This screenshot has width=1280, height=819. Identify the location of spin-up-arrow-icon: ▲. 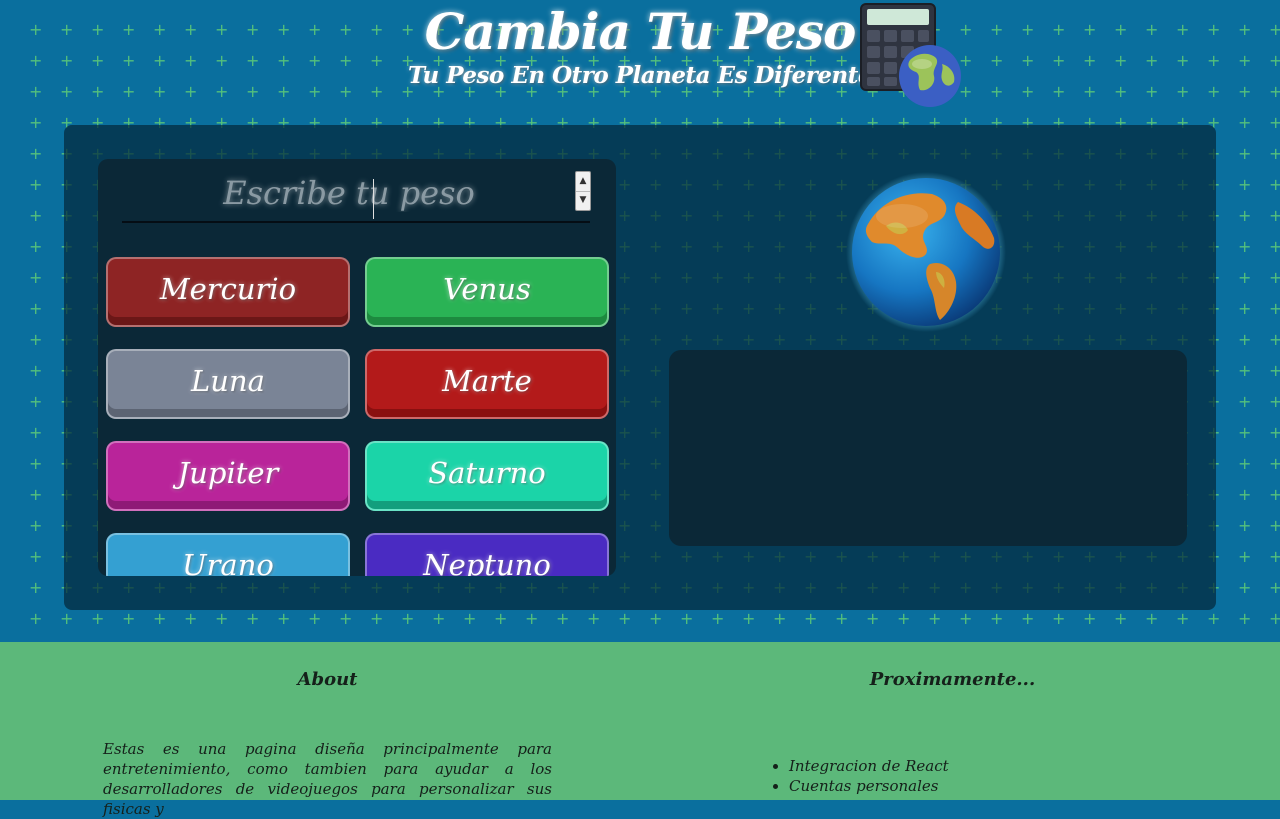
(583, 182).